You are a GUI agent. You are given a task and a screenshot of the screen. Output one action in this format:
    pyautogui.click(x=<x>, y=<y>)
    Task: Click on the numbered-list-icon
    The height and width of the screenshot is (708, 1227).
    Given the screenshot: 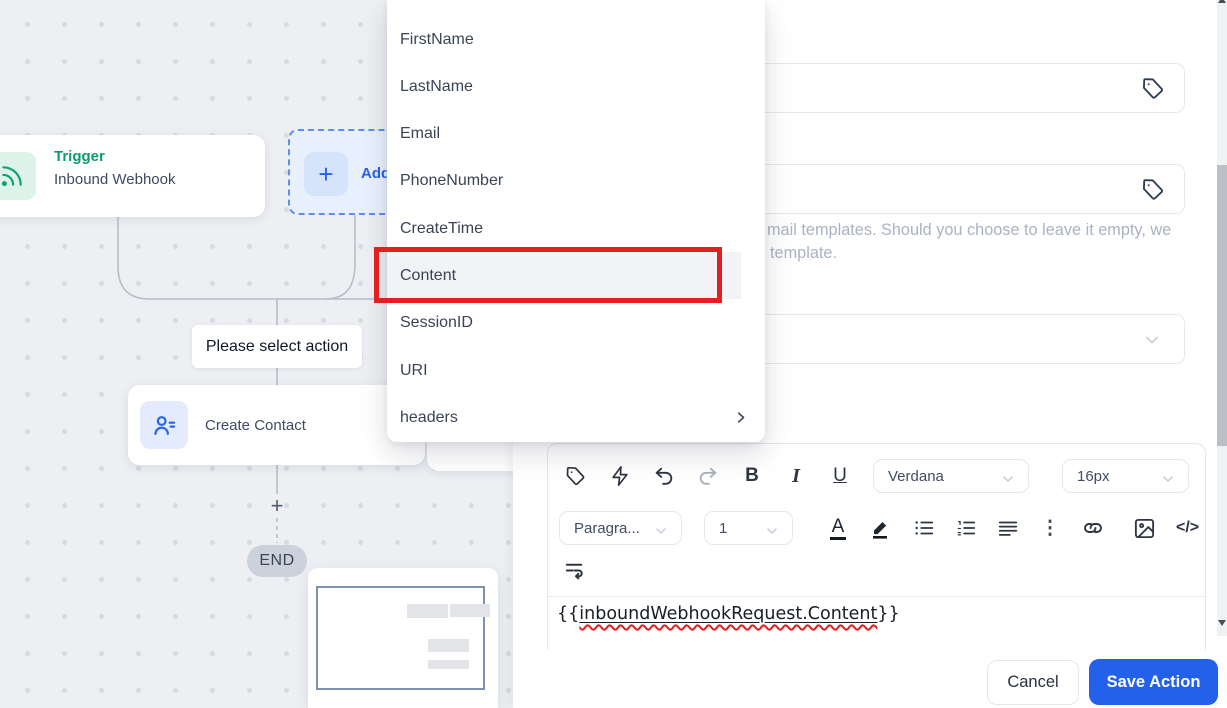 What is the action you would take?
    pyautogui.click(x=966, y=528)
    